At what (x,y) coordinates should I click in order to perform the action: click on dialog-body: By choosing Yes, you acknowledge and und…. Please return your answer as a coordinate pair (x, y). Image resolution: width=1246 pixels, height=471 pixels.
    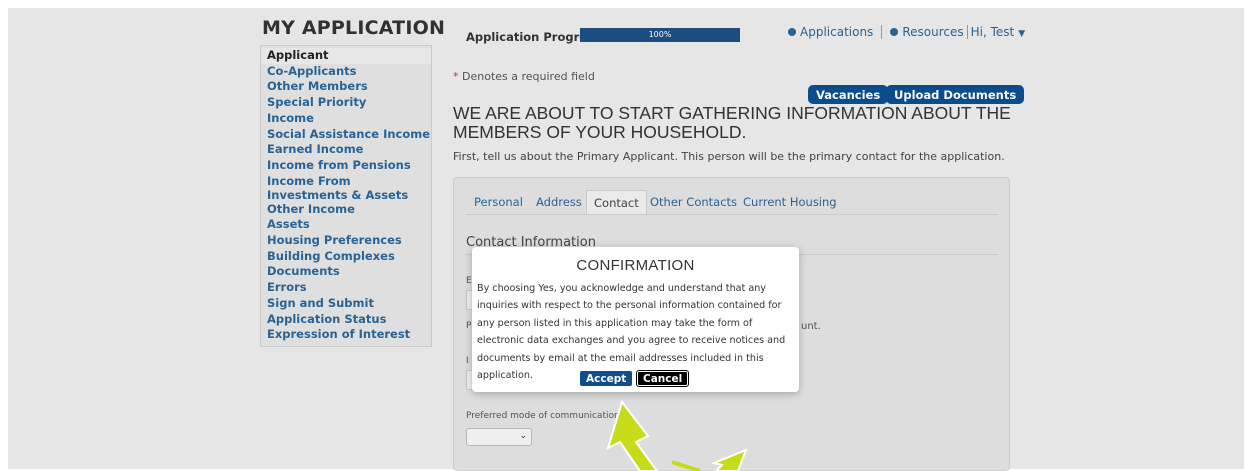
    Looking at the image, I should click on (631, 332).